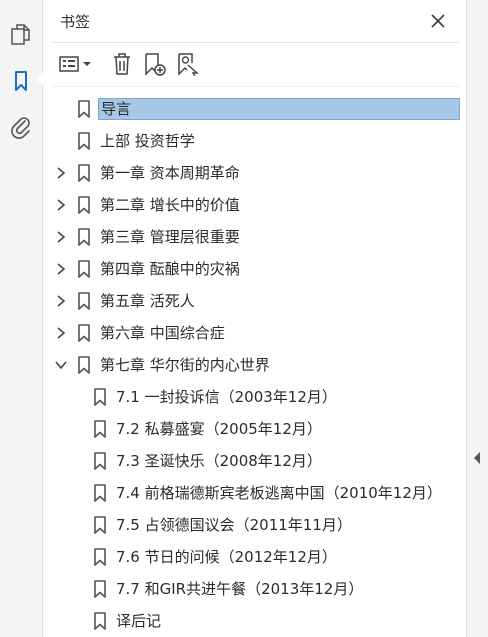 The image size is (488, 637). What do you see at coordinates (226, 557) in the screenshot?
I see `bookmark-label: 7.6 节日的问候（2012年12月）` at bounding box center [226, 557].